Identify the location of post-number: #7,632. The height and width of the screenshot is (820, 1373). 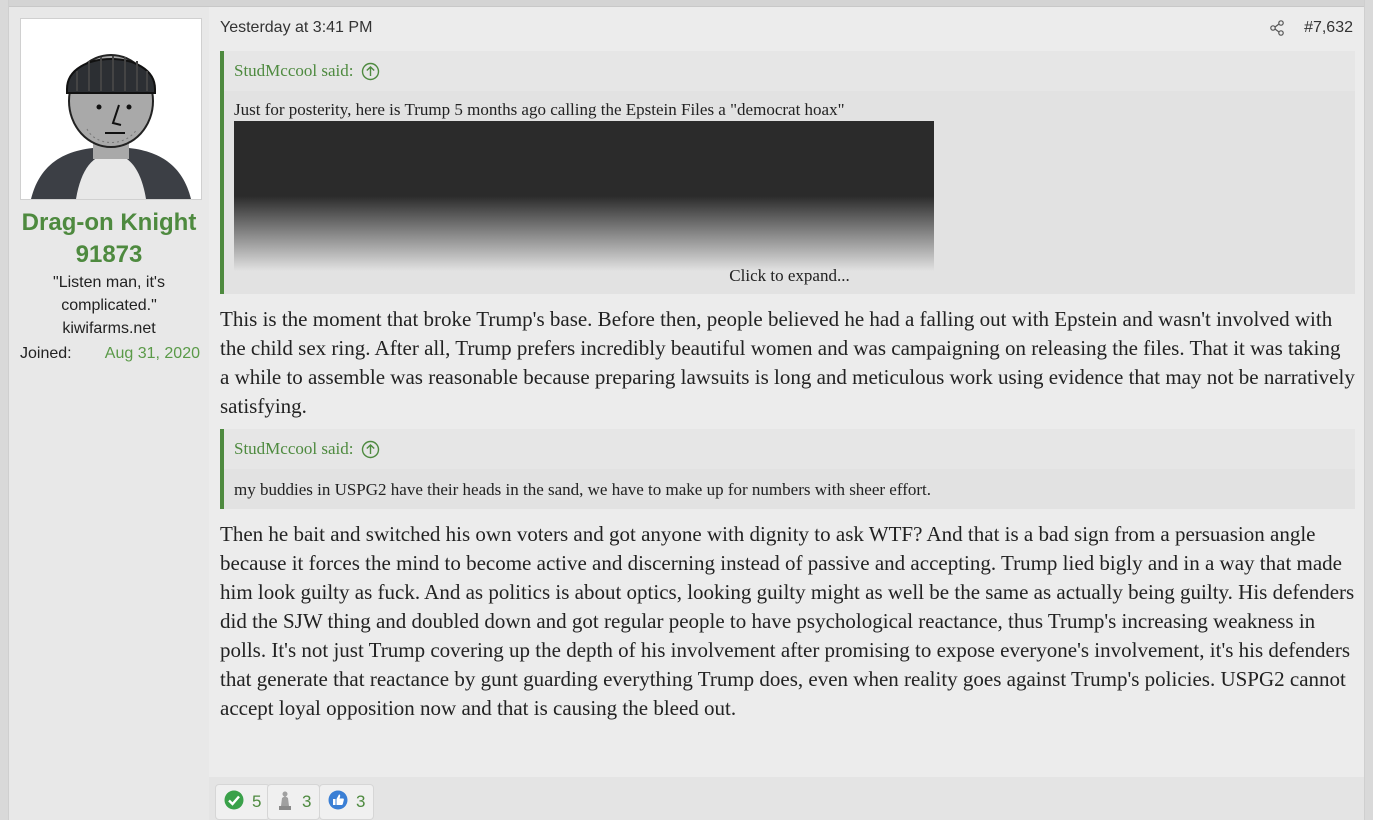
(1328, 28).